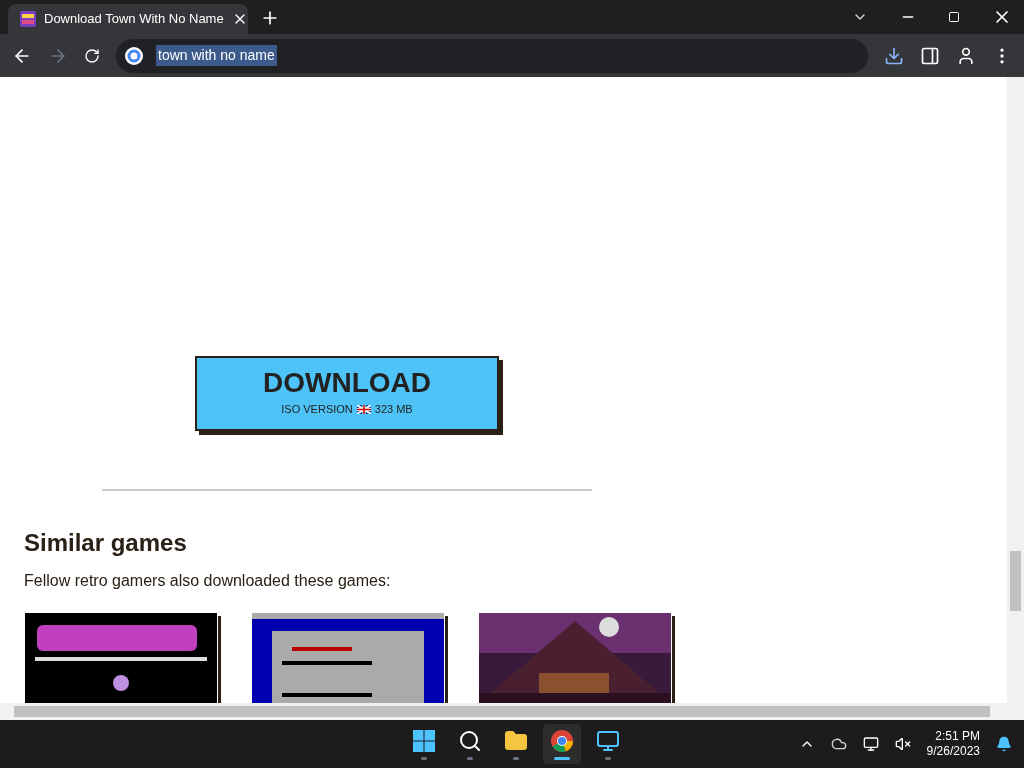  I want to click on mute-icon, so click(902, 744).